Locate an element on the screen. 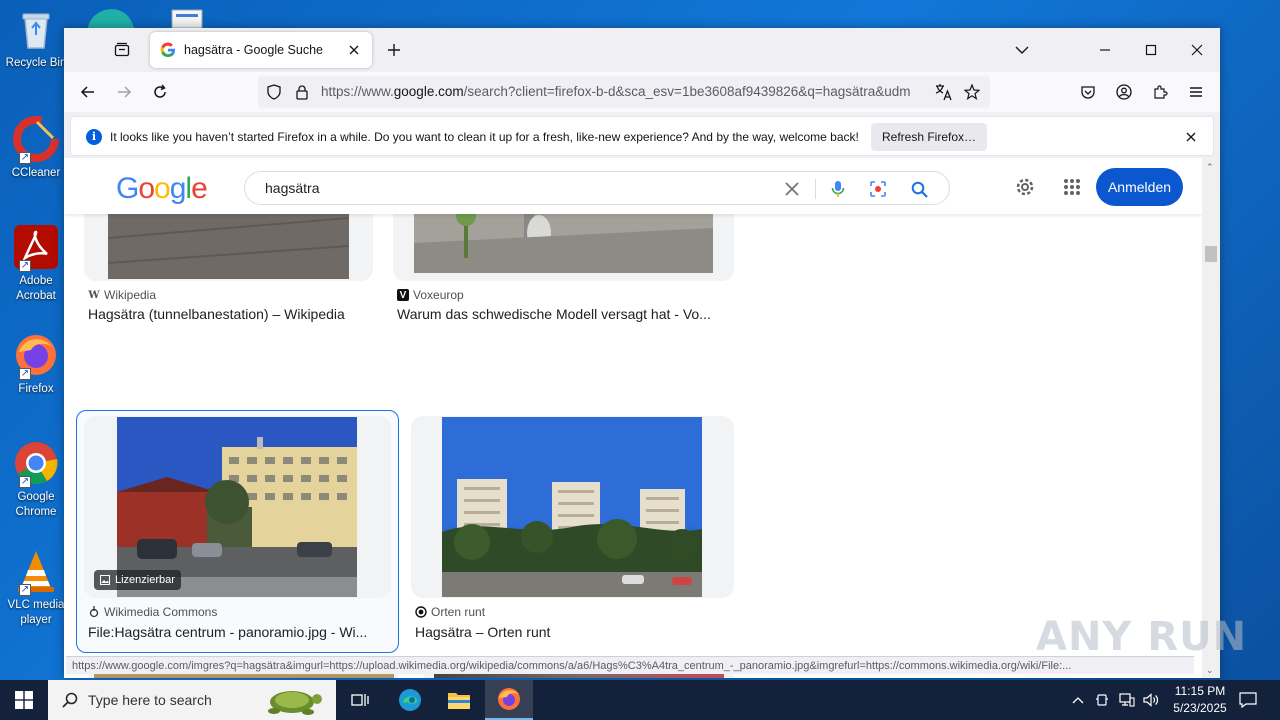 Image resolution: width=1280 pixels, height=720 pixels. app-menu-button is located at coordinates (1196, 92).